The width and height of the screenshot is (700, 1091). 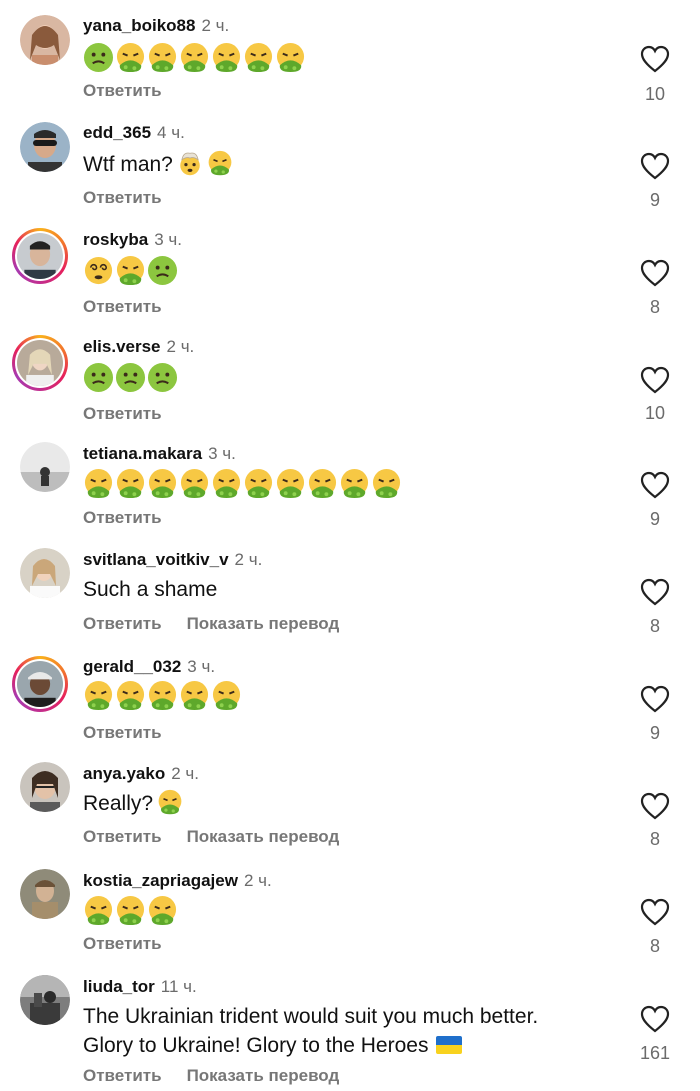 I want to click on comment-text: Wtf man?, so click(x=158, y=164).